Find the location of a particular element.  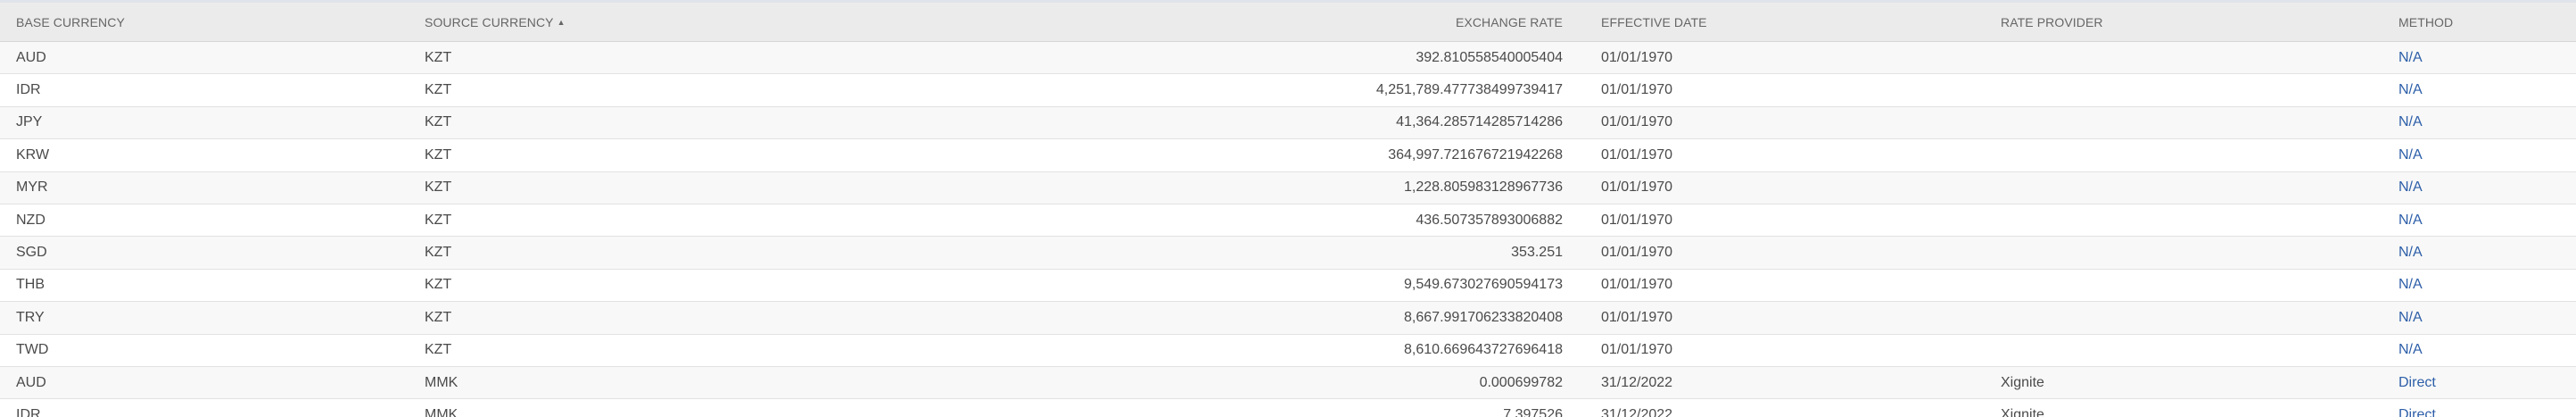

exchange-rate-cell: 4,251,789.477738499739417 is located at coordinates (1469, 90).